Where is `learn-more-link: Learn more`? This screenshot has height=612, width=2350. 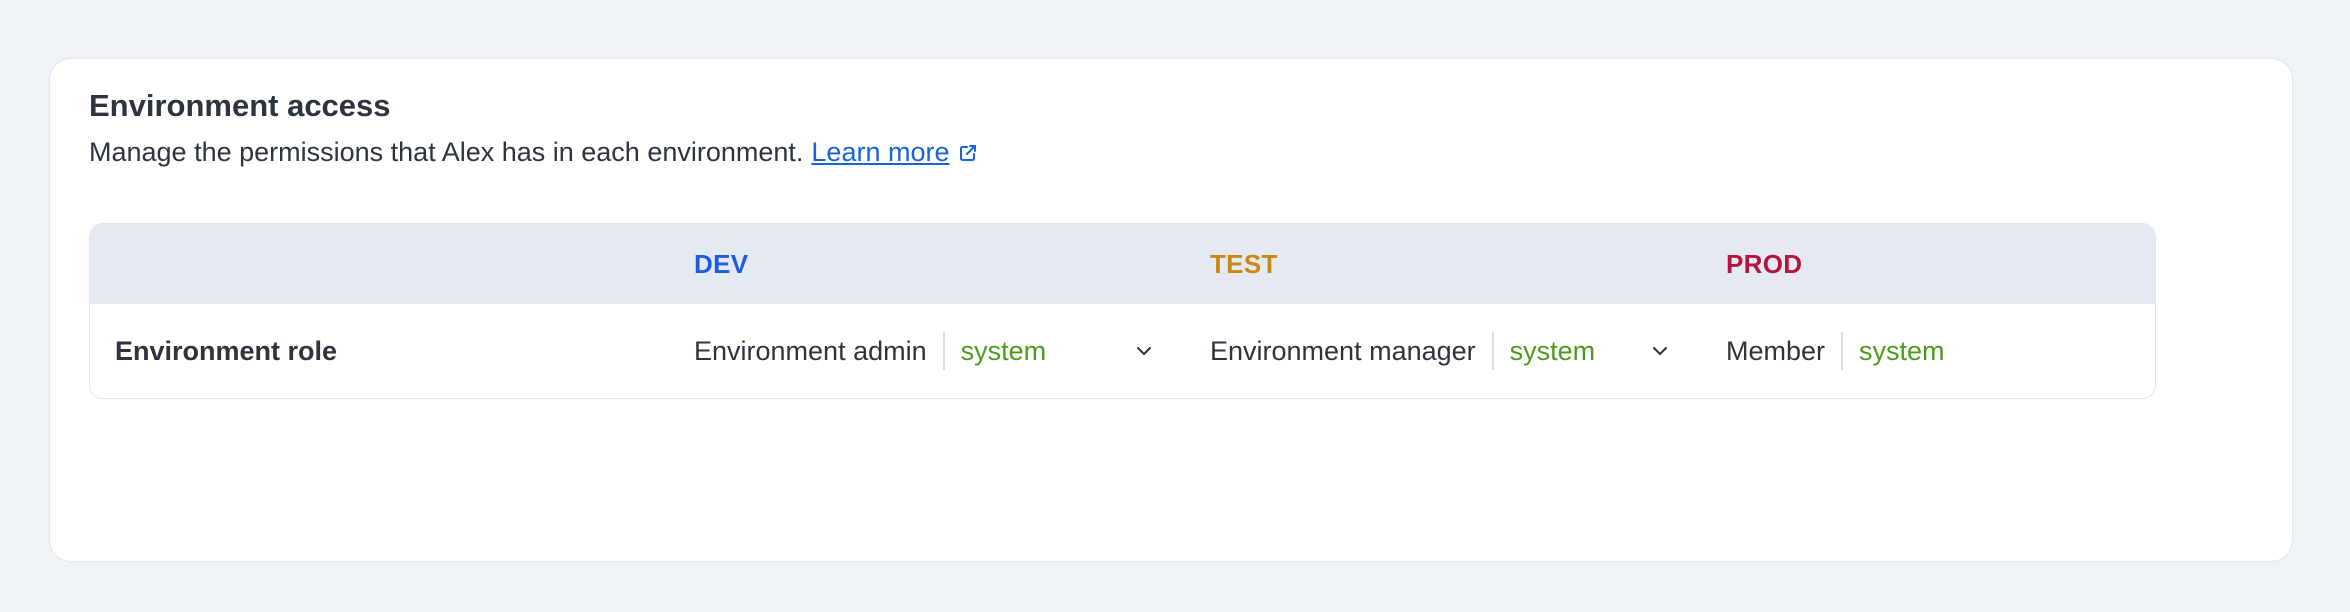 learn-more-link: Learn more is located at coordinates (880, 152).